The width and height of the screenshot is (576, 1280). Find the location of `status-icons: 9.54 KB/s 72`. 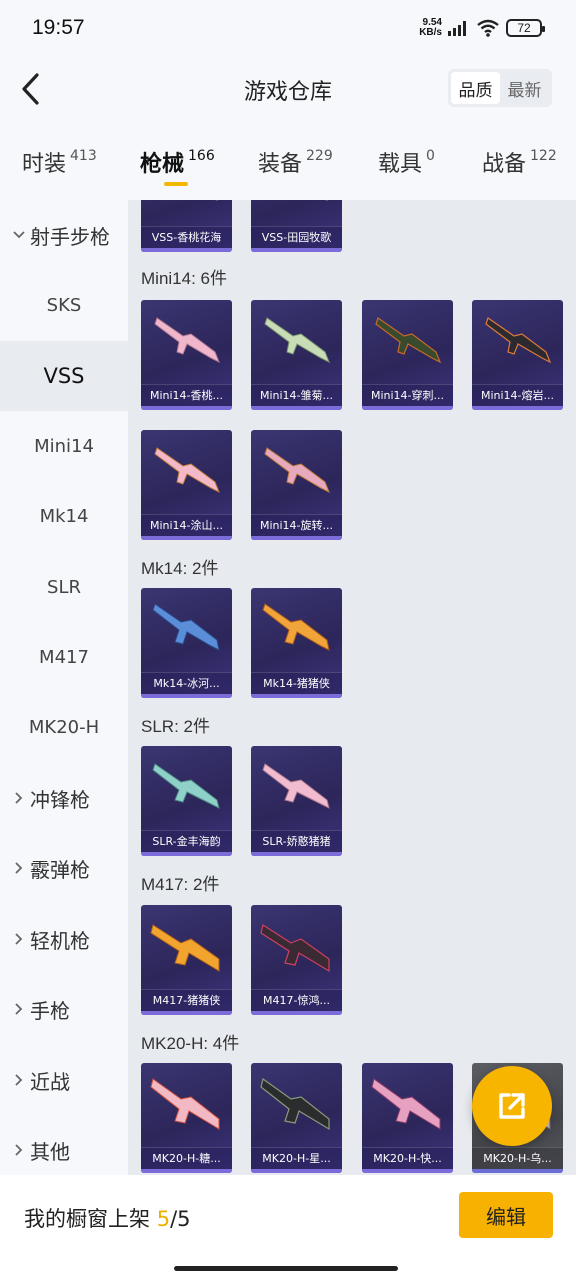

status-icons: 9.54 KB/s 72 is located at coordinates (482, 27).